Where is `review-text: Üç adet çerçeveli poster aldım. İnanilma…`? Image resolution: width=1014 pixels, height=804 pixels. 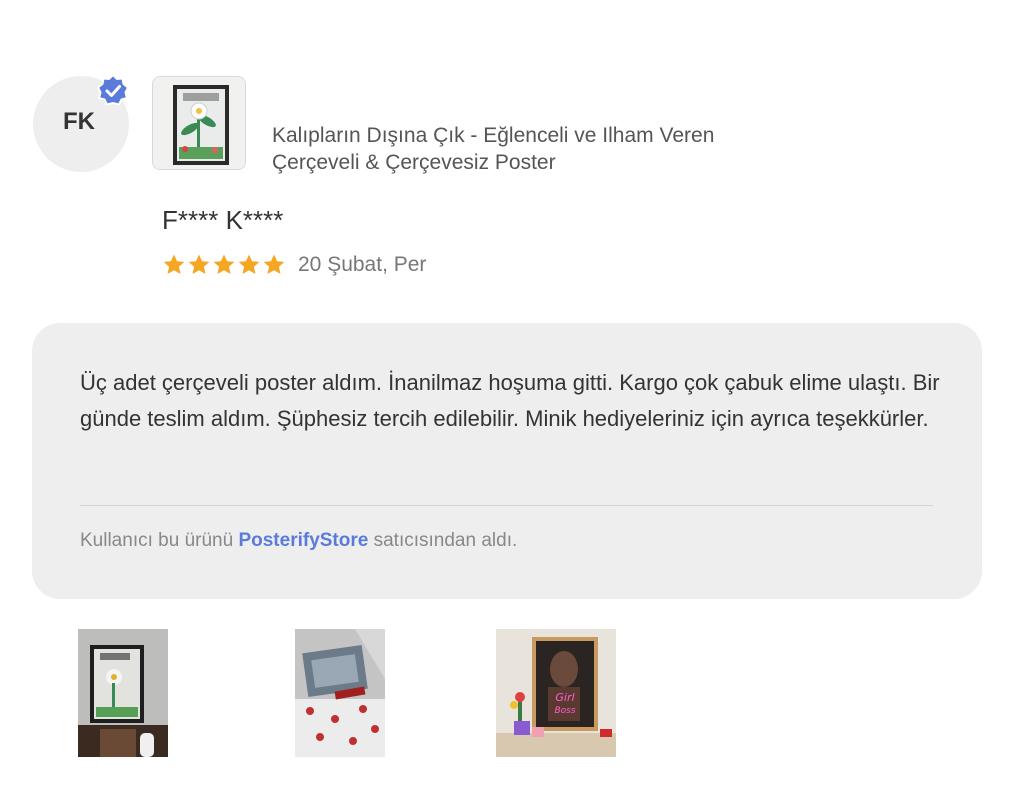
review-text: Üç adet çerçeveli poster aldım. İnanilma… is located at coordinates (510, 400).